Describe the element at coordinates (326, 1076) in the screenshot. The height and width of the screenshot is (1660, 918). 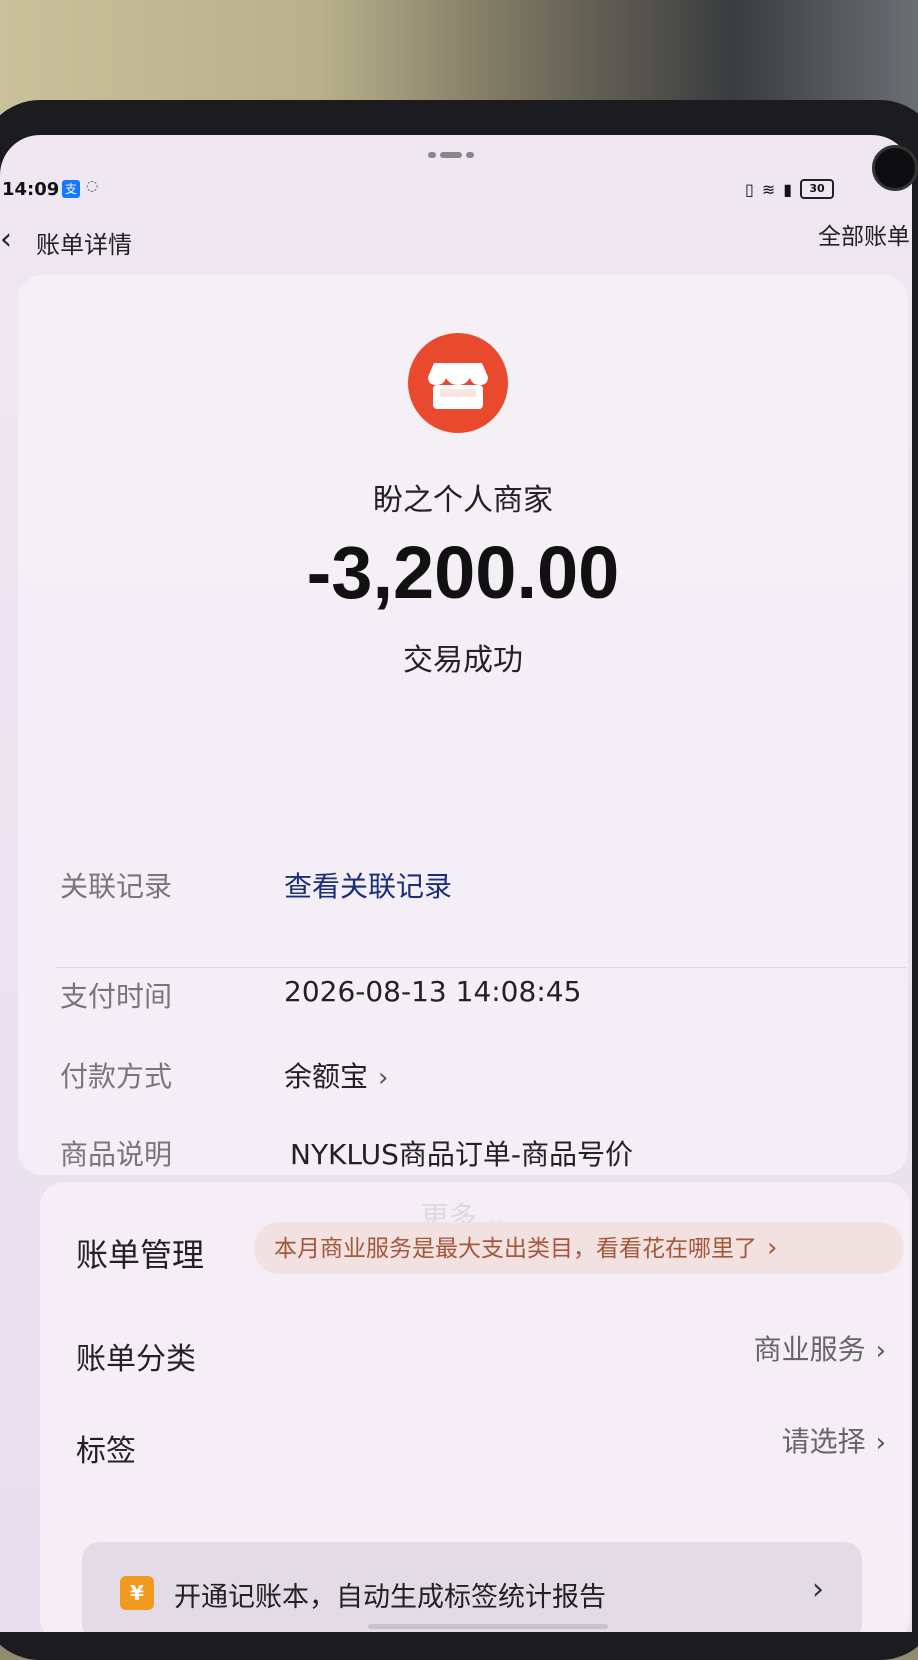
I see `pay-method-value: 余额宝` at that location.